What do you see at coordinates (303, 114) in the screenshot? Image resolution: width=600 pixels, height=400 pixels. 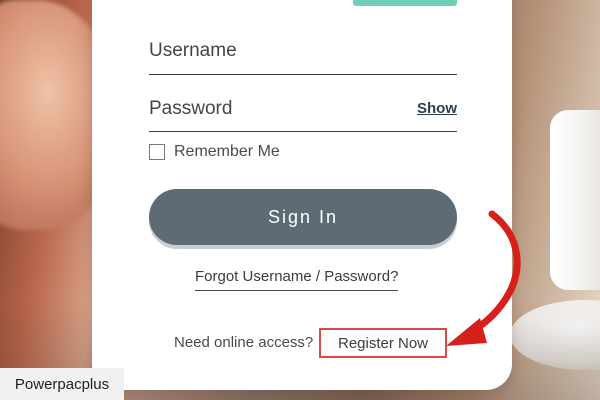 I see `password-field: Password Show` at bounding box center [303, 114].